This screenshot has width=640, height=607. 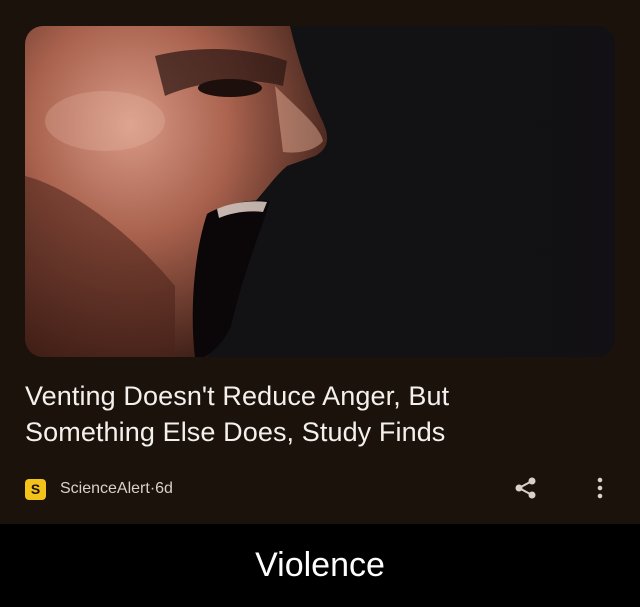 I want to click on meme-caption: Violence, so click(x=320, y=565).